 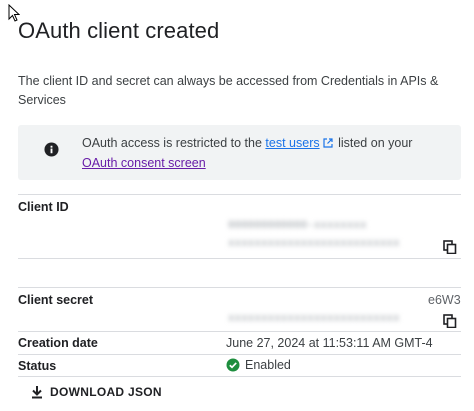 What do you see at coordinates (297, 226) in the screenshot?
I see `client-id-value-redacted: 000000000000-xxxxxxxx` at bounding box center [297, 226].